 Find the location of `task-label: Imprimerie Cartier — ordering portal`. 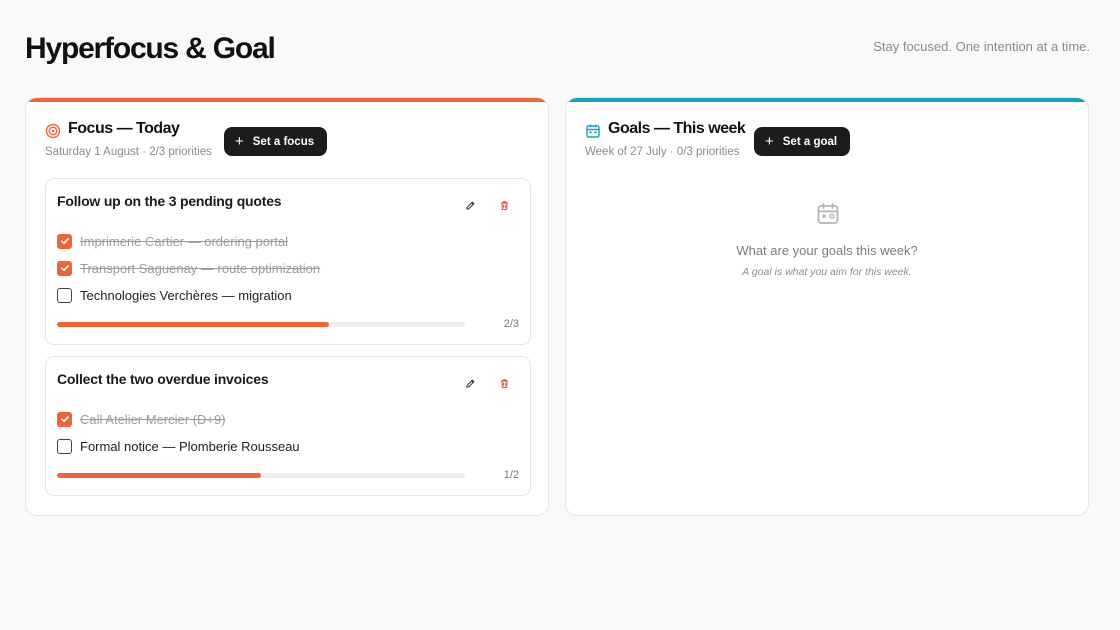

task-label: Imprimerie Cartier — ordering portal is located at coordinates (184, 241).